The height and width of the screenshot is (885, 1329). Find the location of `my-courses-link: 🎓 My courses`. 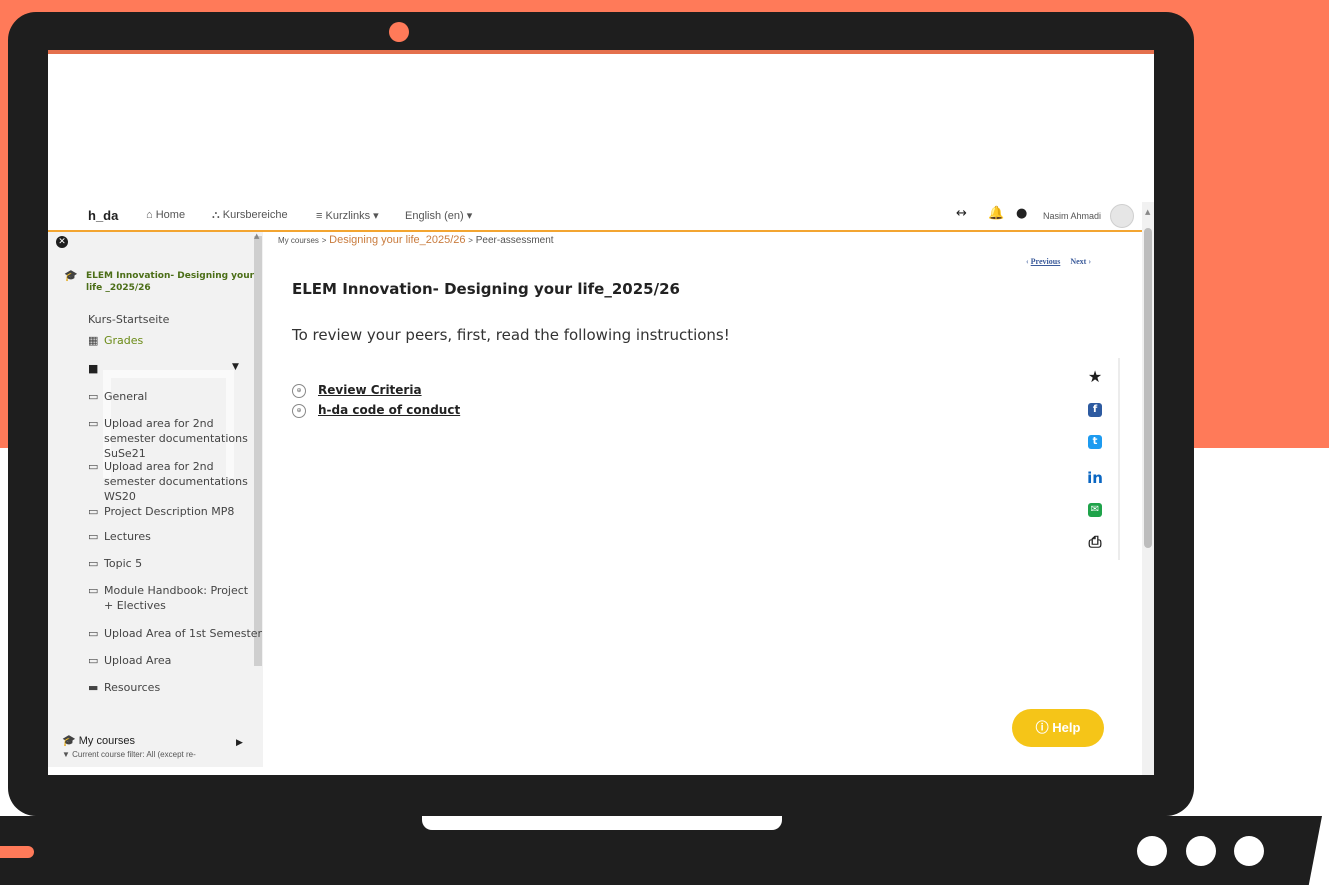

my-courses-link: 🎓 My courses is located at coordinates (98, 740).